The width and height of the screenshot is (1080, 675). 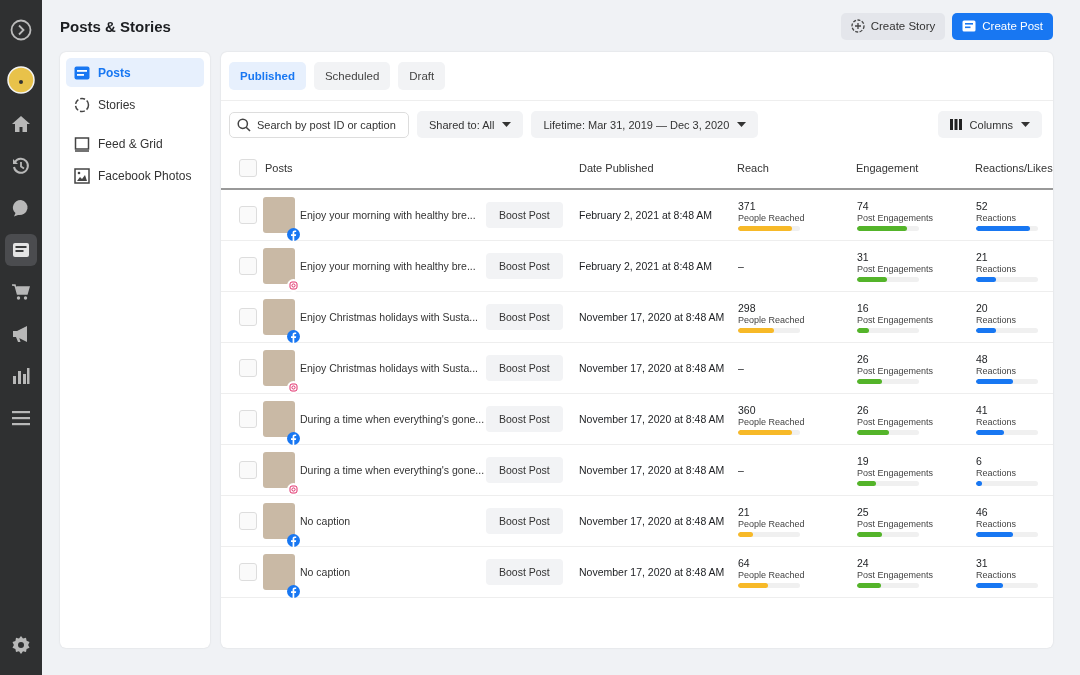 I want to click on select-all-checkbox, so click(x=248, y=168).